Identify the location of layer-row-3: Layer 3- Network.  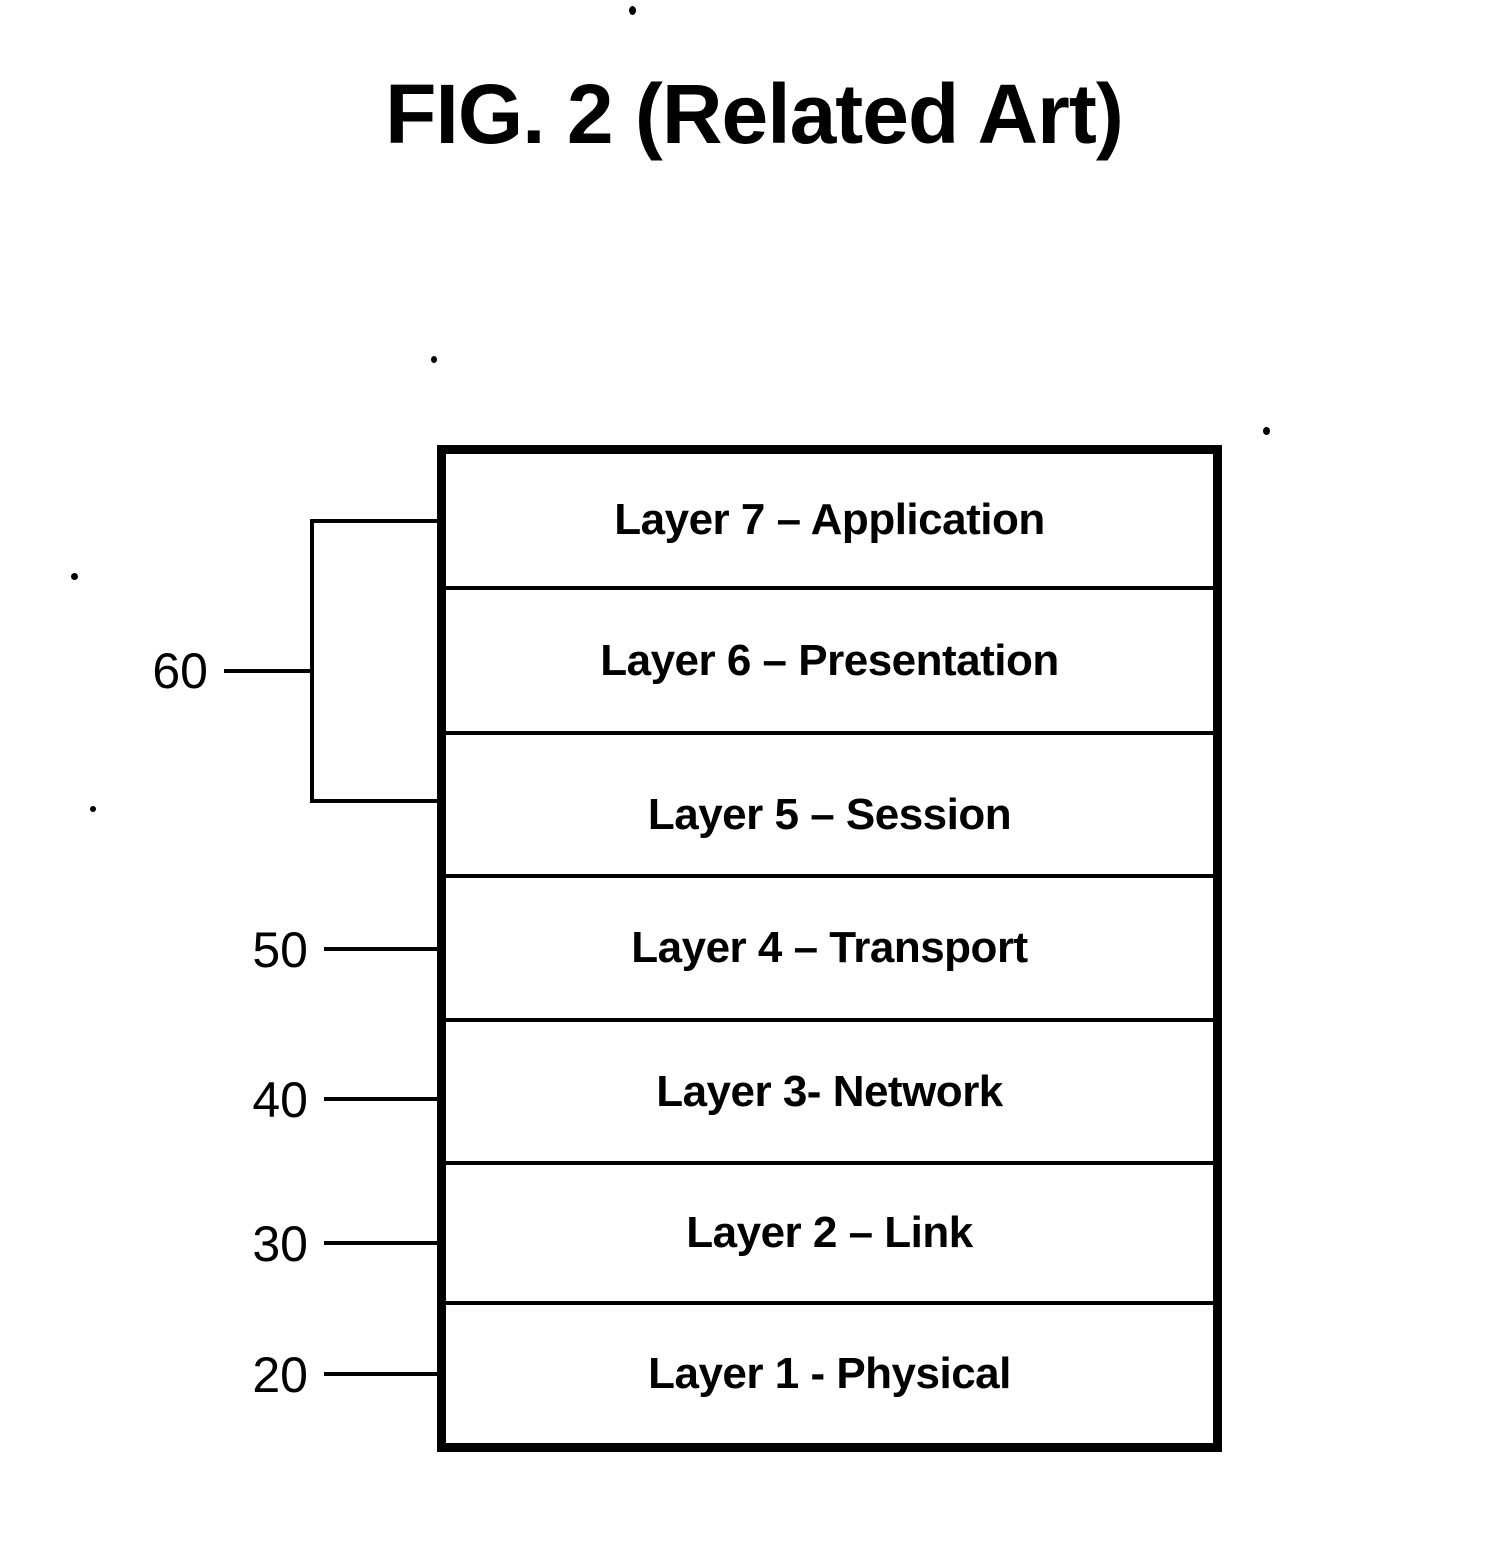
(829, 1093).